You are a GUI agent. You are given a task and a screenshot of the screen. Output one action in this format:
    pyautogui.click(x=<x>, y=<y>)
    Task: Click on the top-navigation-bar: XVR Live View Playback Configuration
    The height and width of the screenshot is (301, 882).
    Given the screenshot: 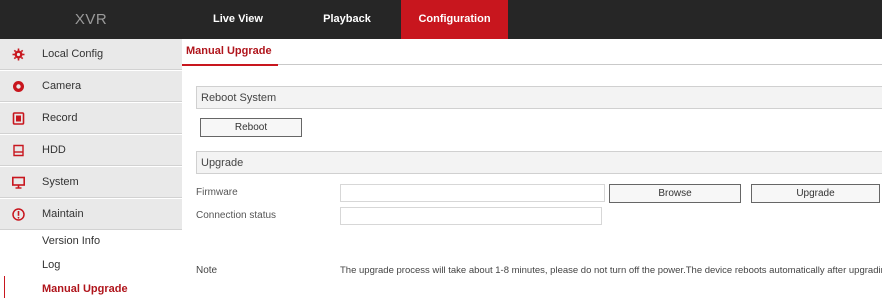 What is the action you would take?
    pyautogui.click(x=441, y=19)
    